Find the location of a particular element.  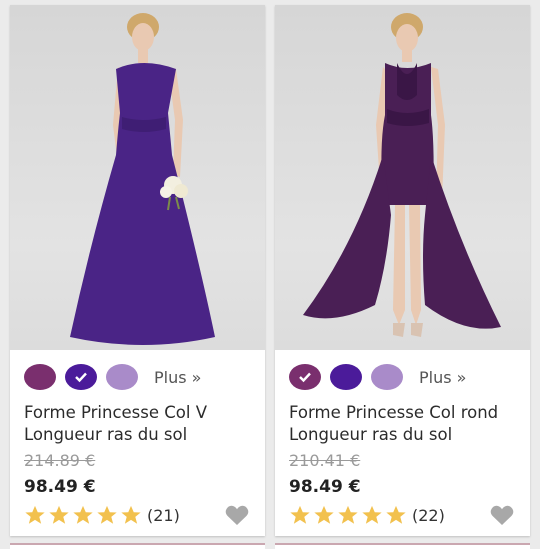

rating: (21) is located at coordinates (102, 515).